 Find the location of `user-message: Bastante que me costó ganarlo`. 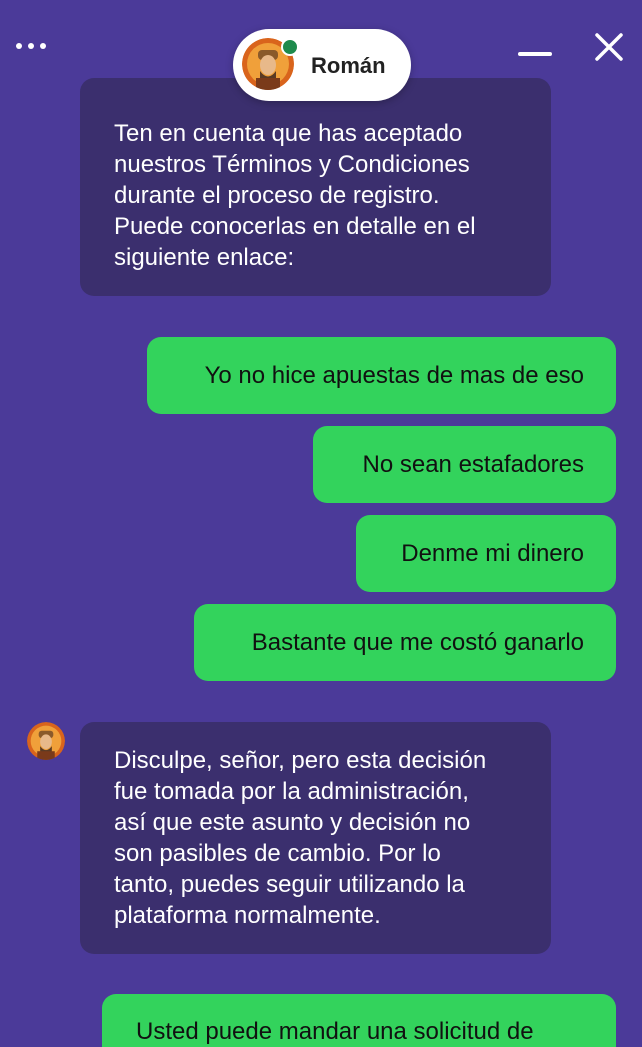

user-message: Bastante que me costó ganarlo is located at coordinates (405, 642).